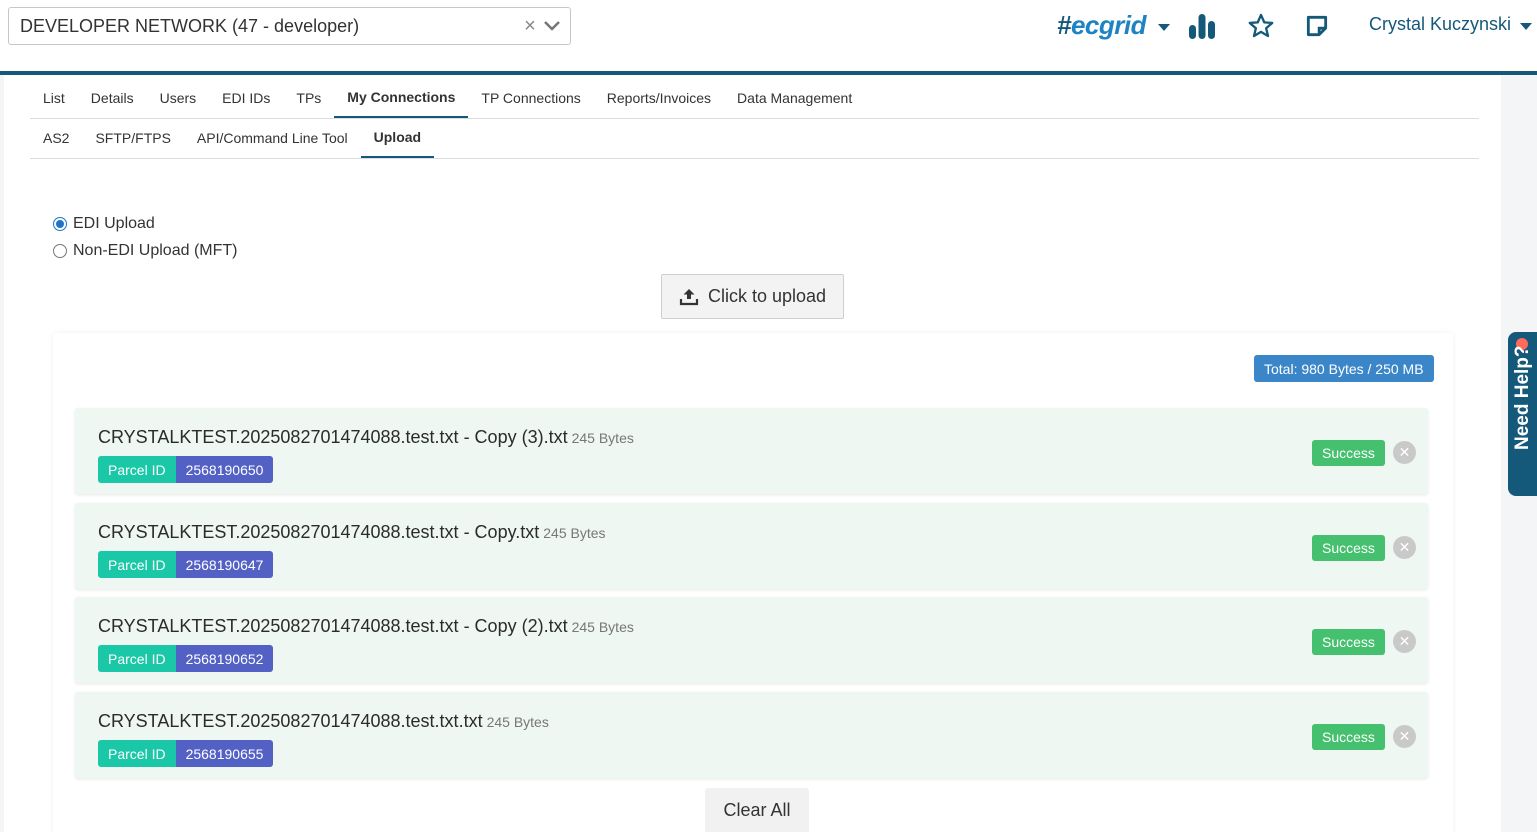  What do you see at coordinates (659, 98) in the screenshot?
I see `tab-reports-invoices: Reports/Invoices` at bounding box center [659, 98].